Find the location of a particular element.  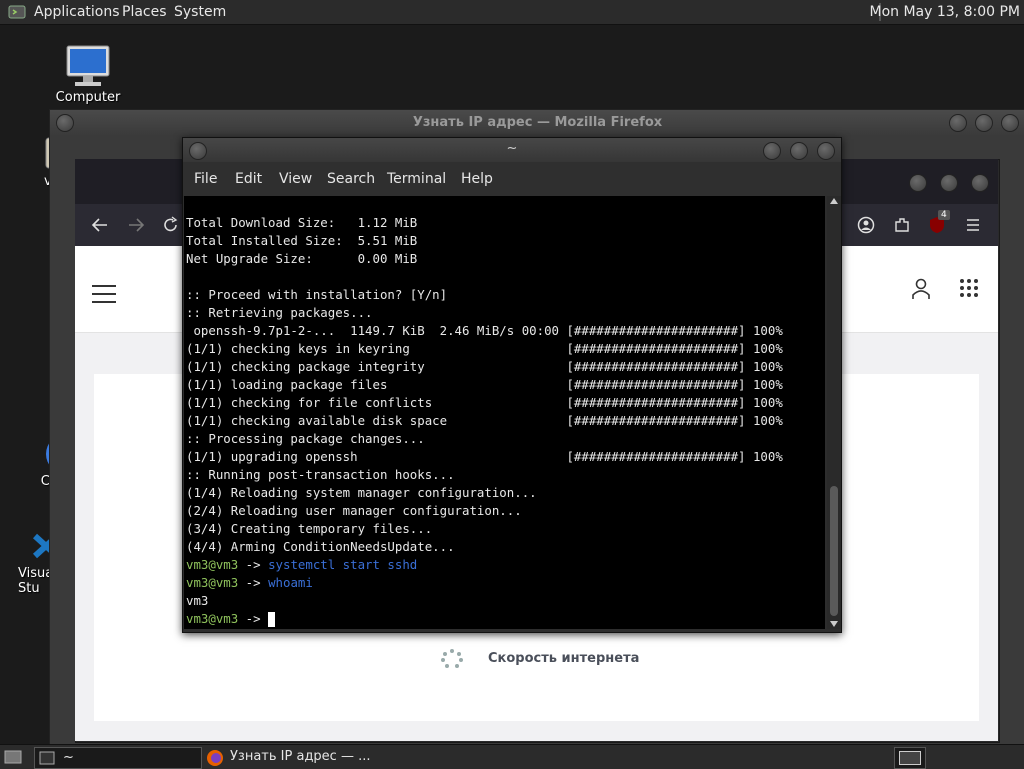

scroll-up-icon is located at coordinates (834, 201).